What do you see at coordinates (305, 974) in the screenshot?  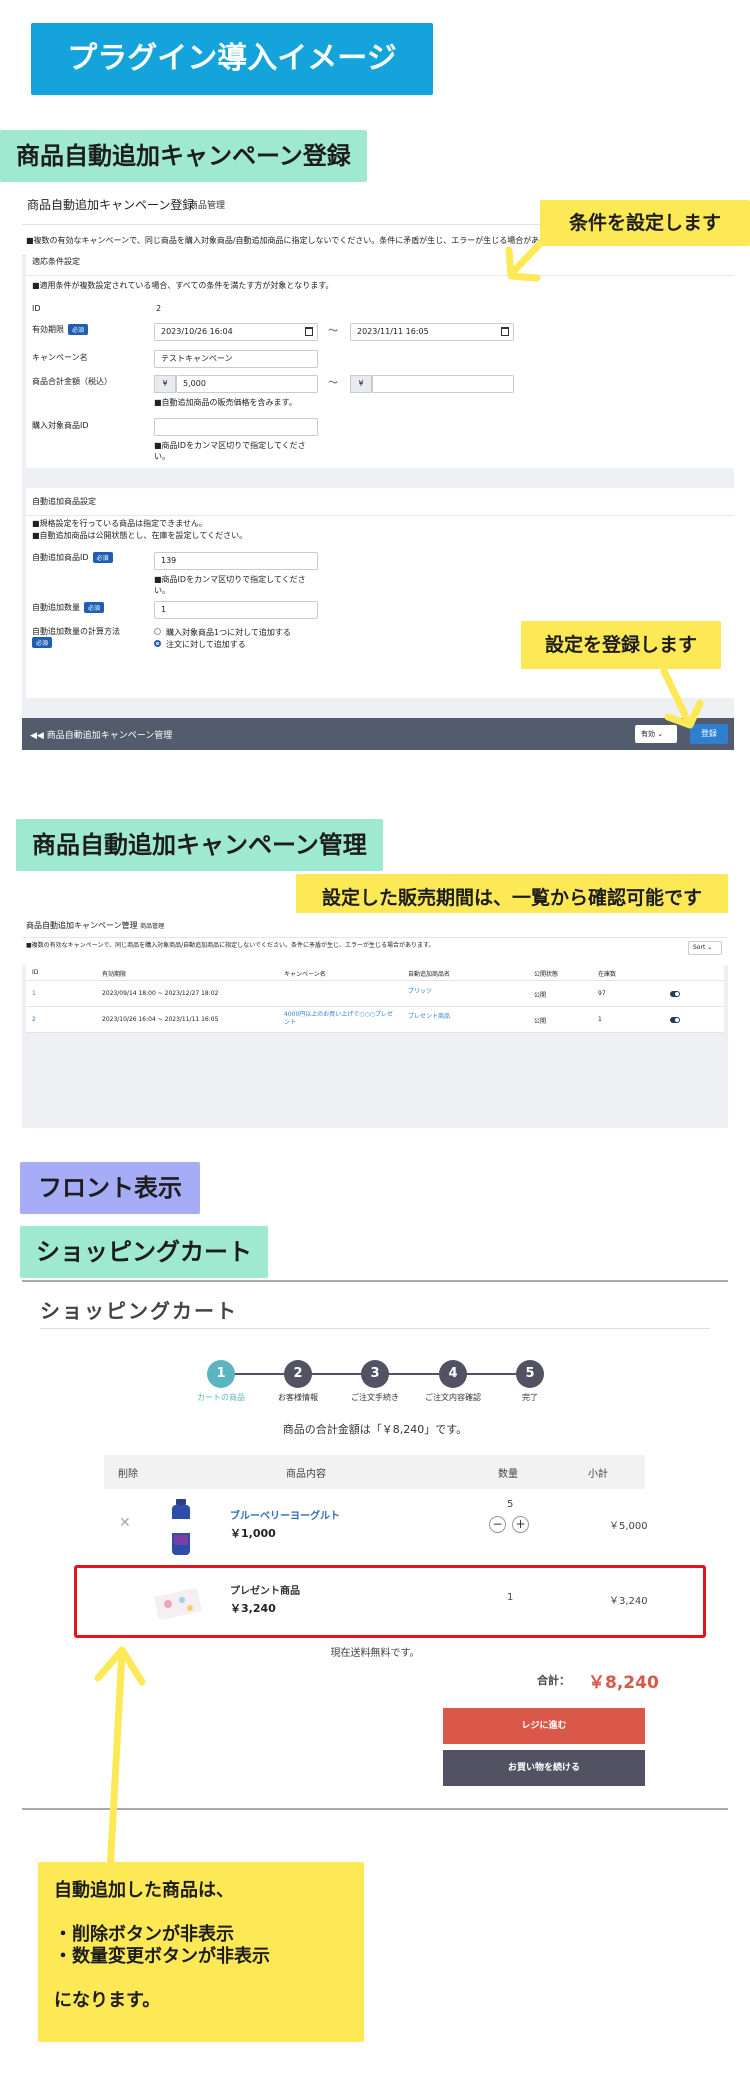 I see `col-header: キャンペーン名` at bounding box center [305, 974].